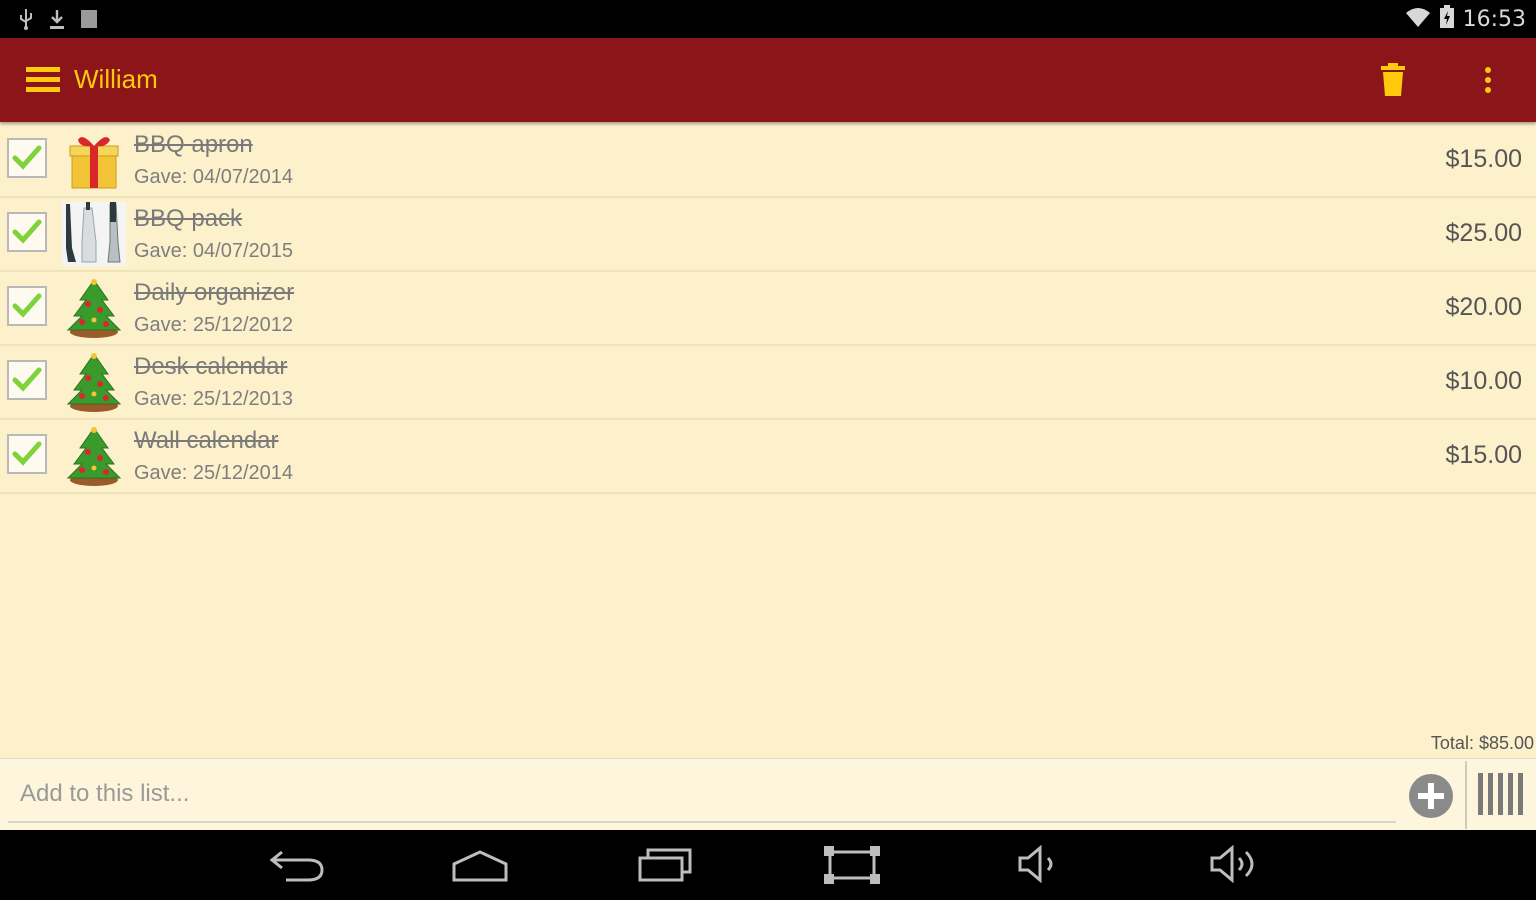  I want to click on list-item: Daily organizer Gave: 25/12/2012 $20.00, so click(768, 309).